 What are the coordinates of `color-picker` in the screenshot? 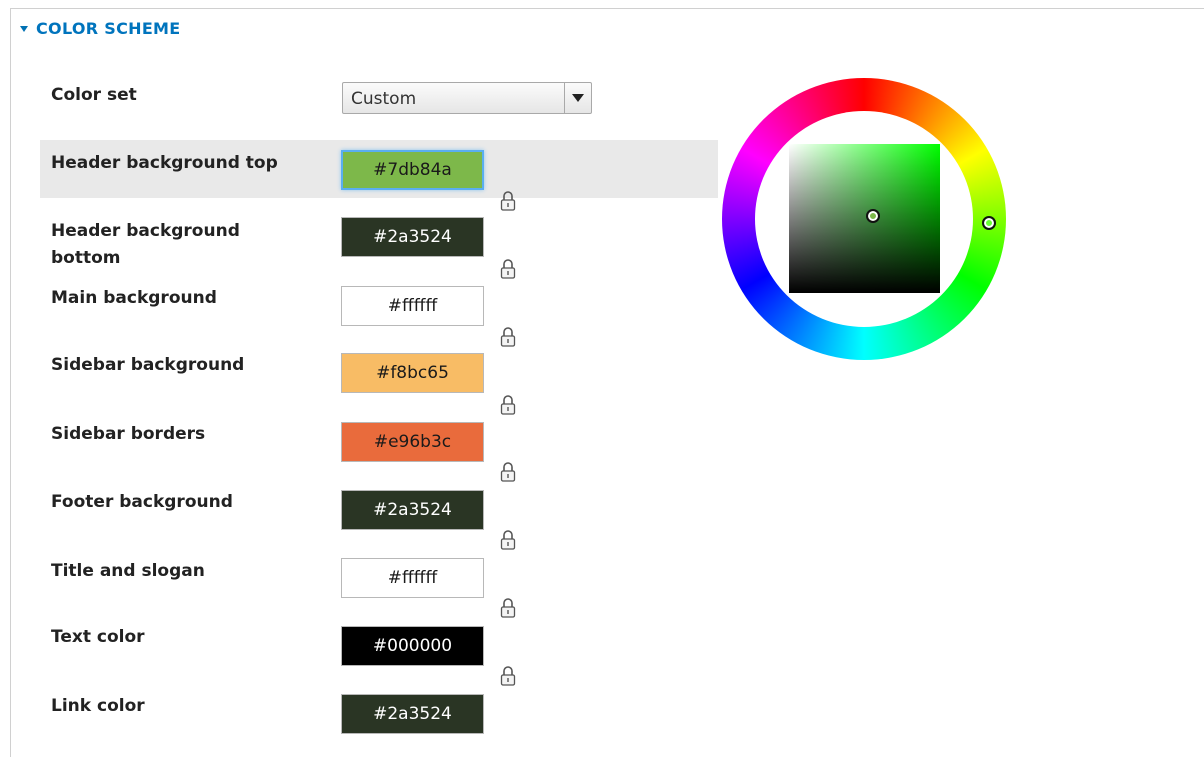 It's located at (864, 219).